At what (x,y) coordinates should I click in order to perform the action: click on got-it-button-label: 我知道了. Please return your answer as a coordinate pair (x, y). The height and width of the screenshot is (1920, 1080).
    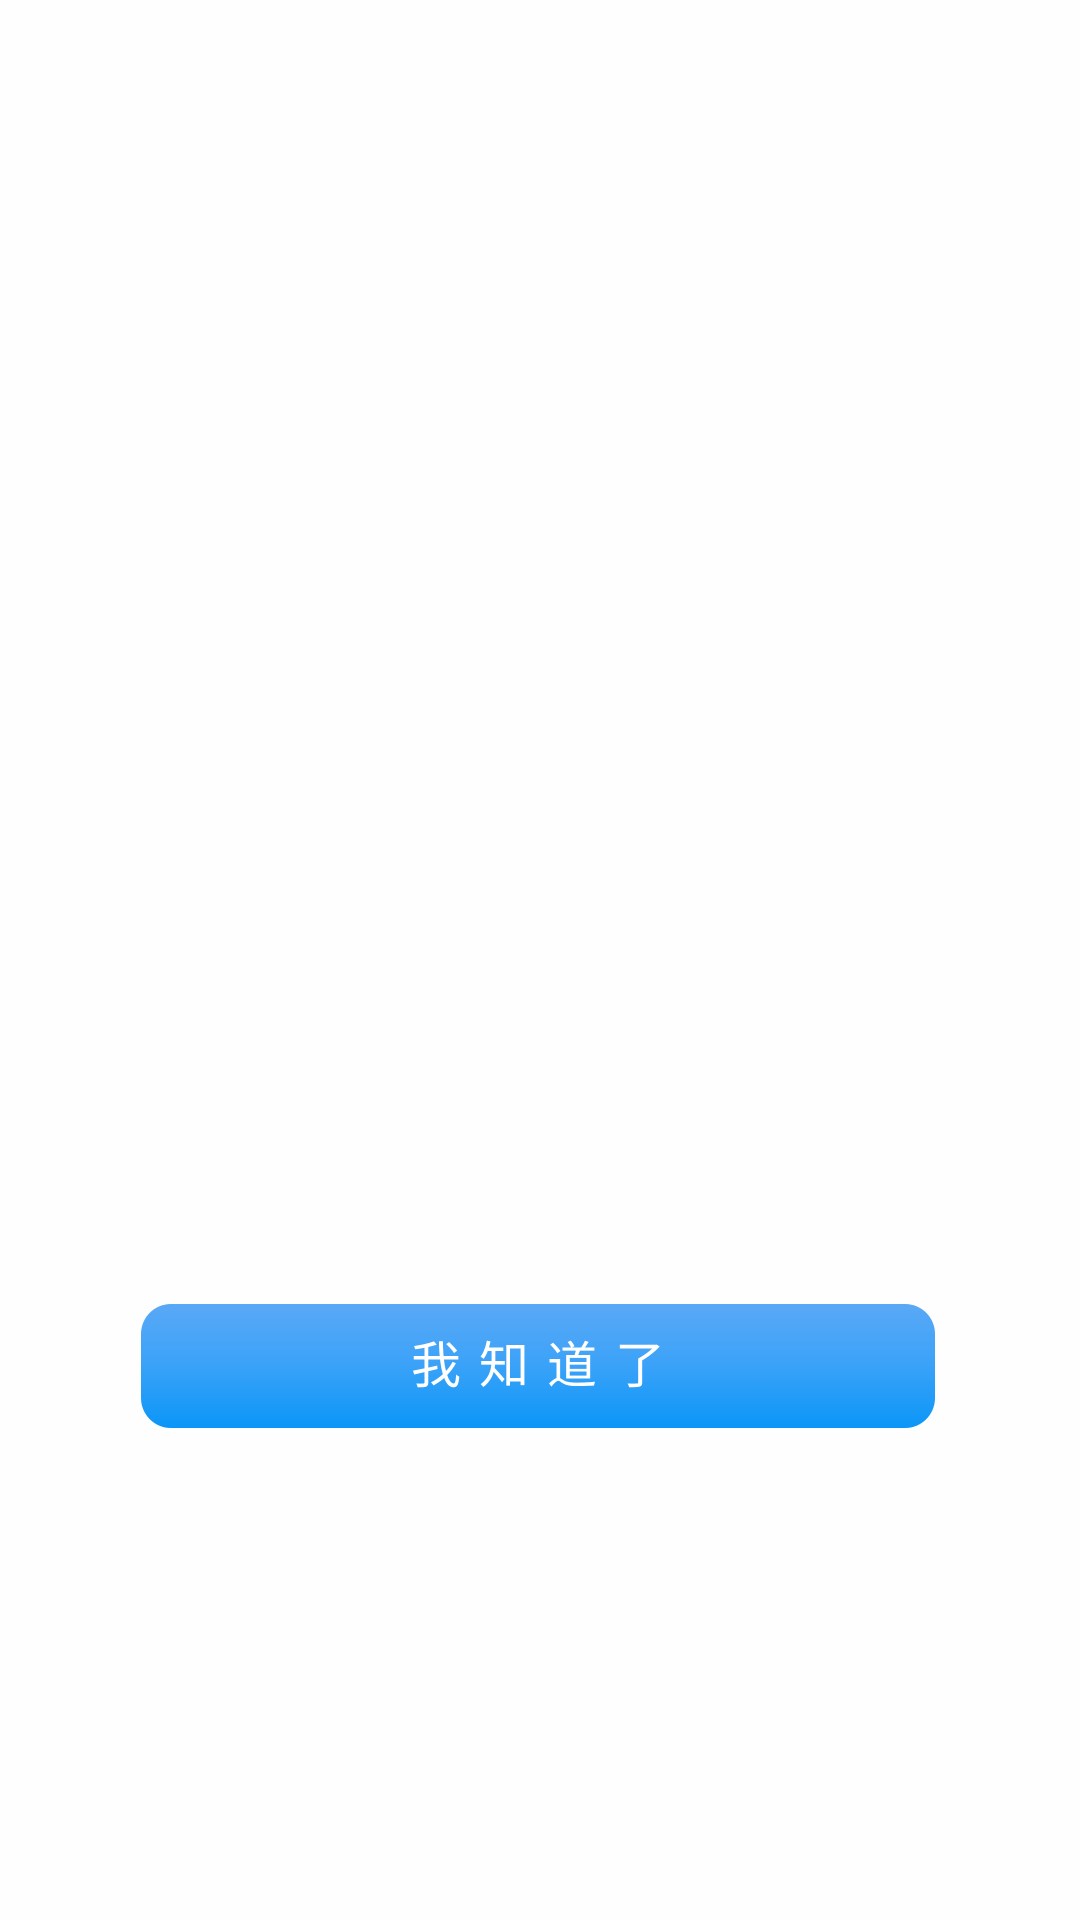
    Looking at the image, I should click on (547, 1366).